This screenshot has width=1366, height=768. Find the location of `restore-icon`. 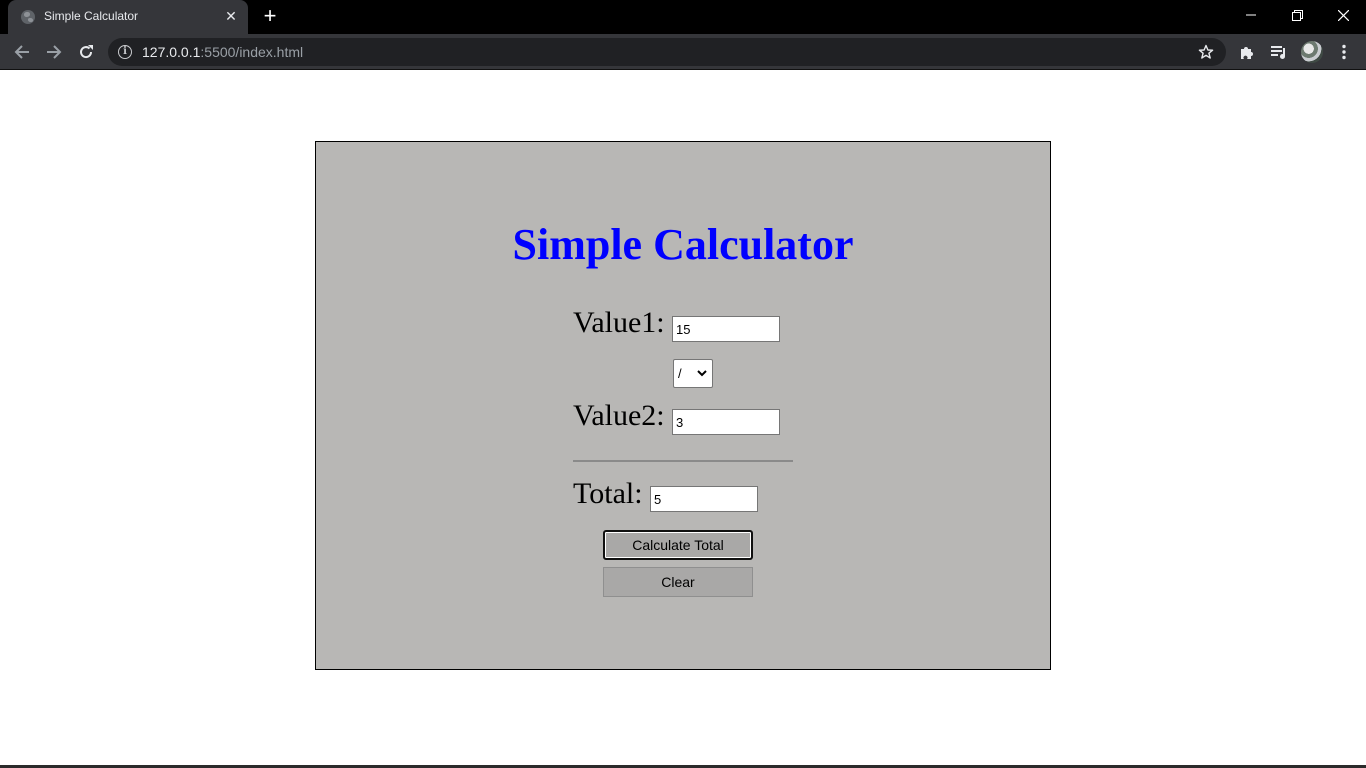

restore-icon is located at coordinates (1297, 15).